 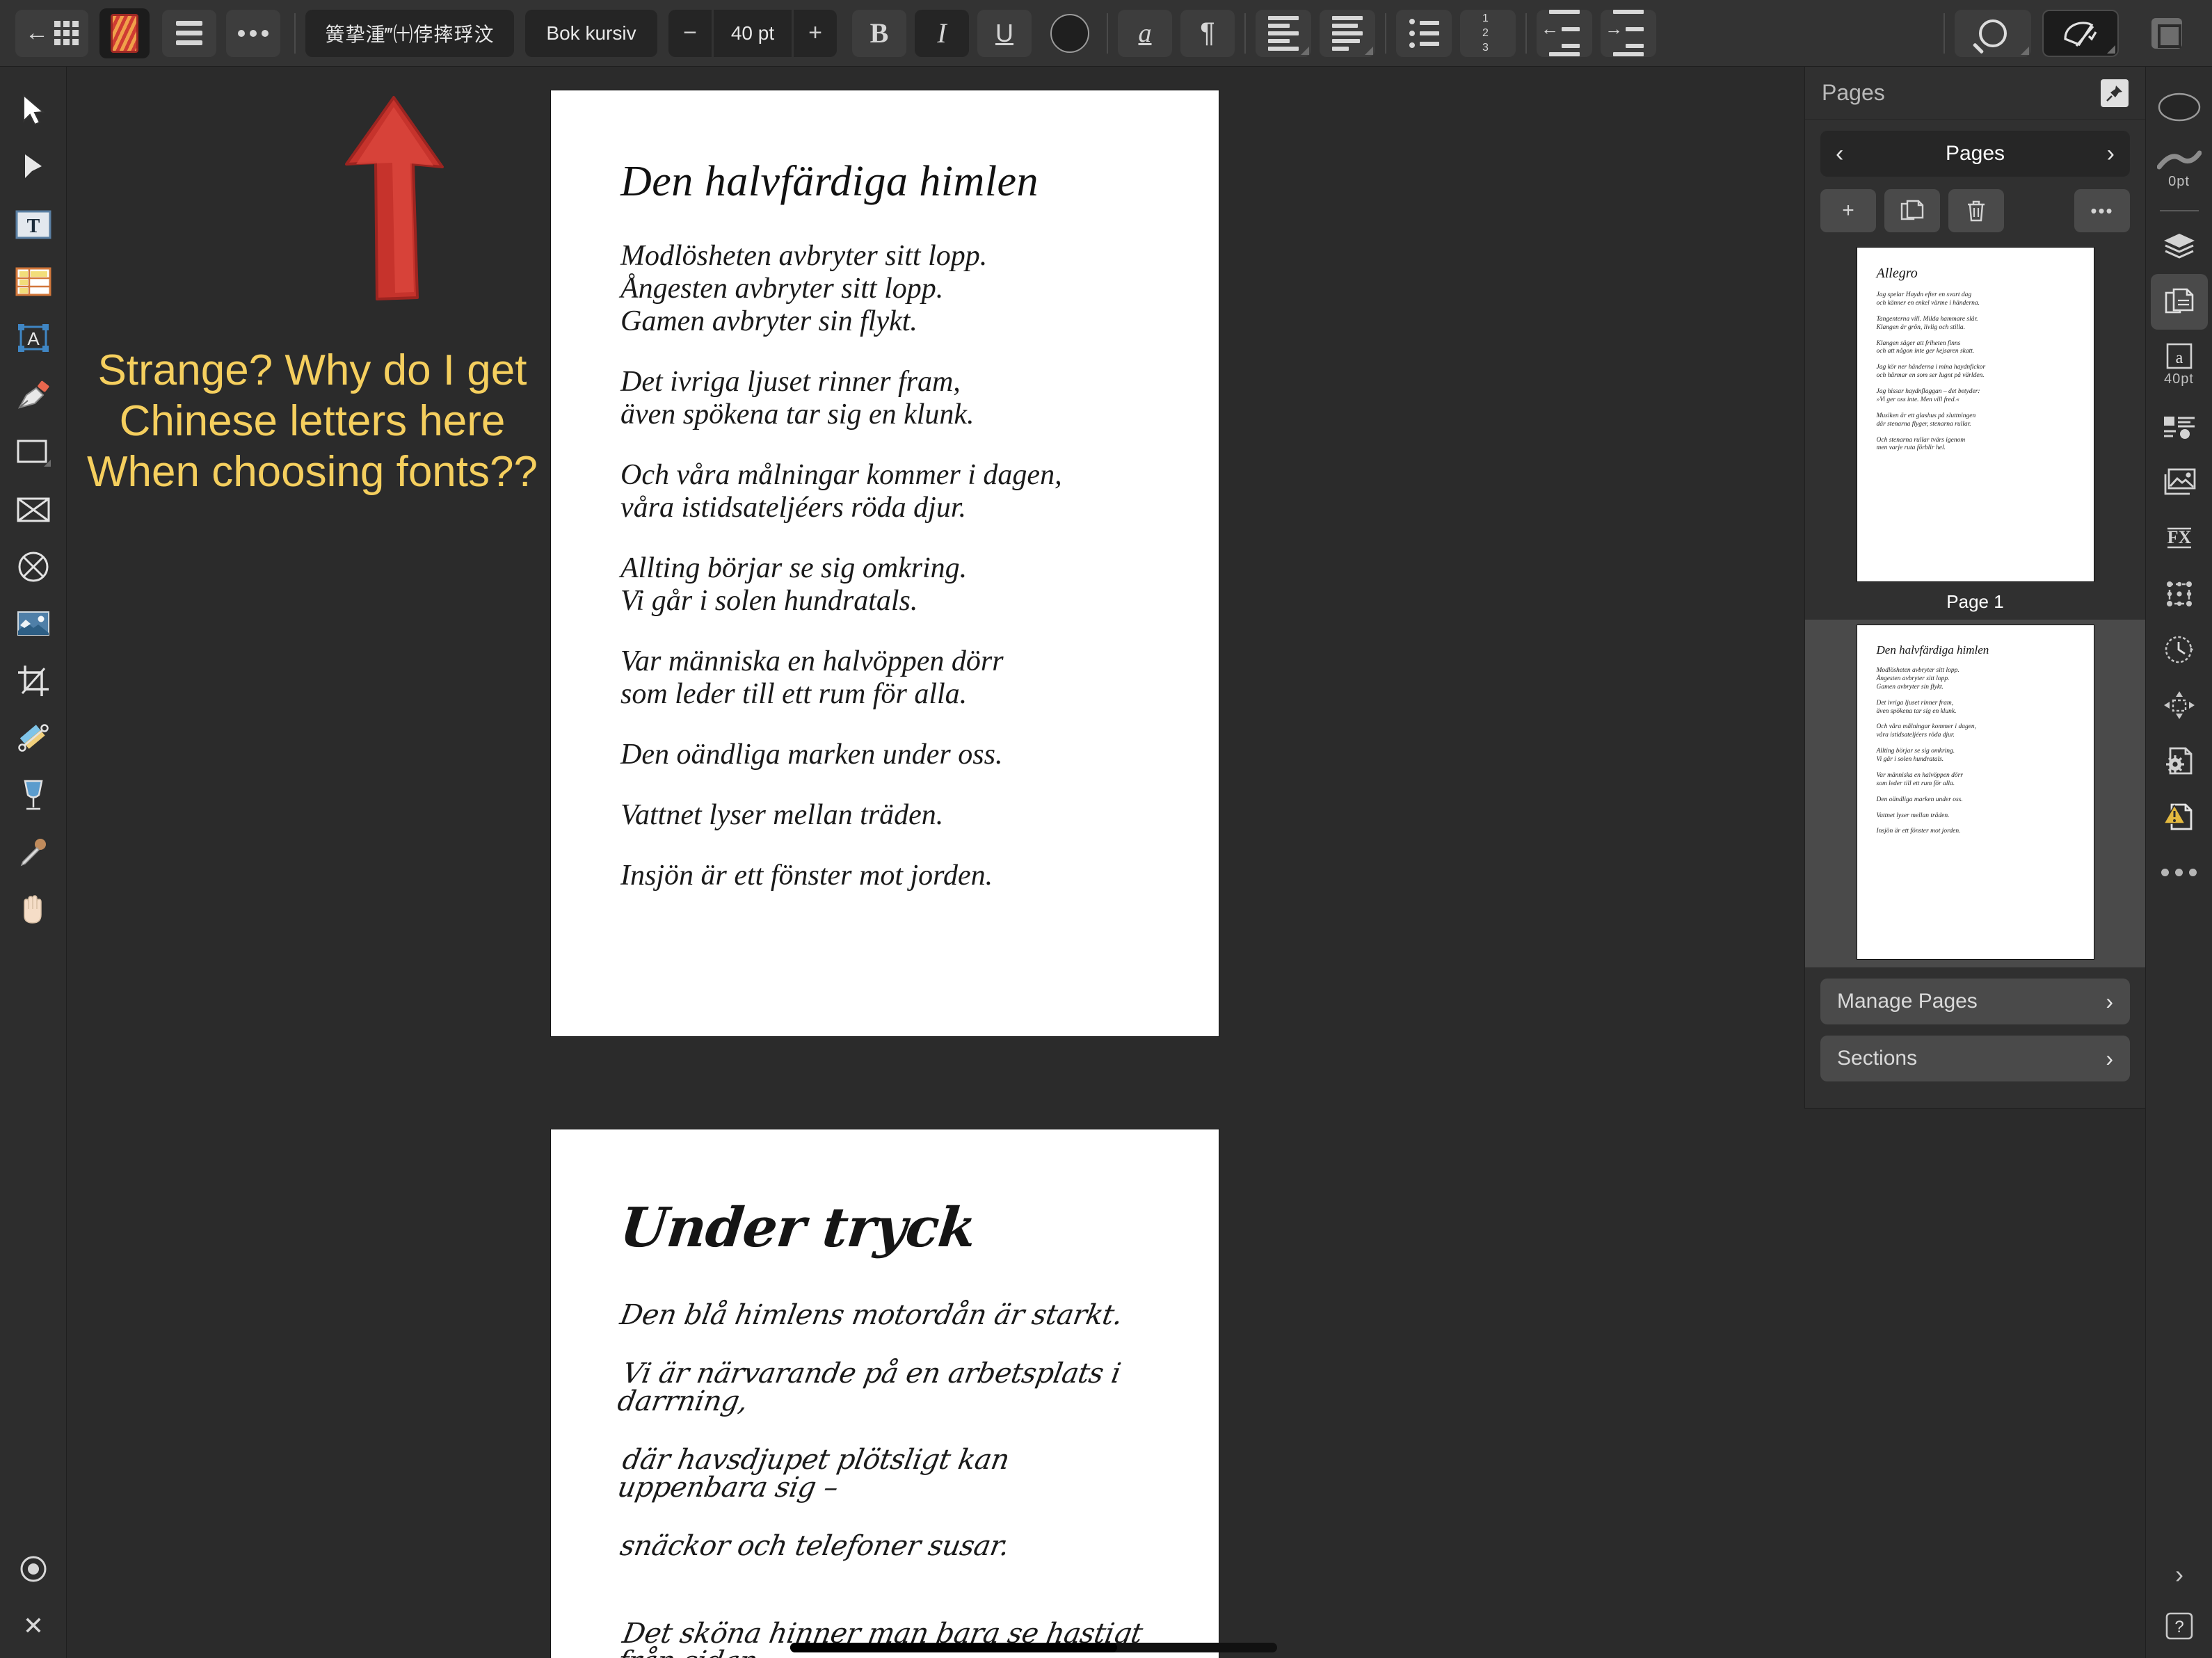 I want to click on gradient-icon, so click(x=33, y=738).